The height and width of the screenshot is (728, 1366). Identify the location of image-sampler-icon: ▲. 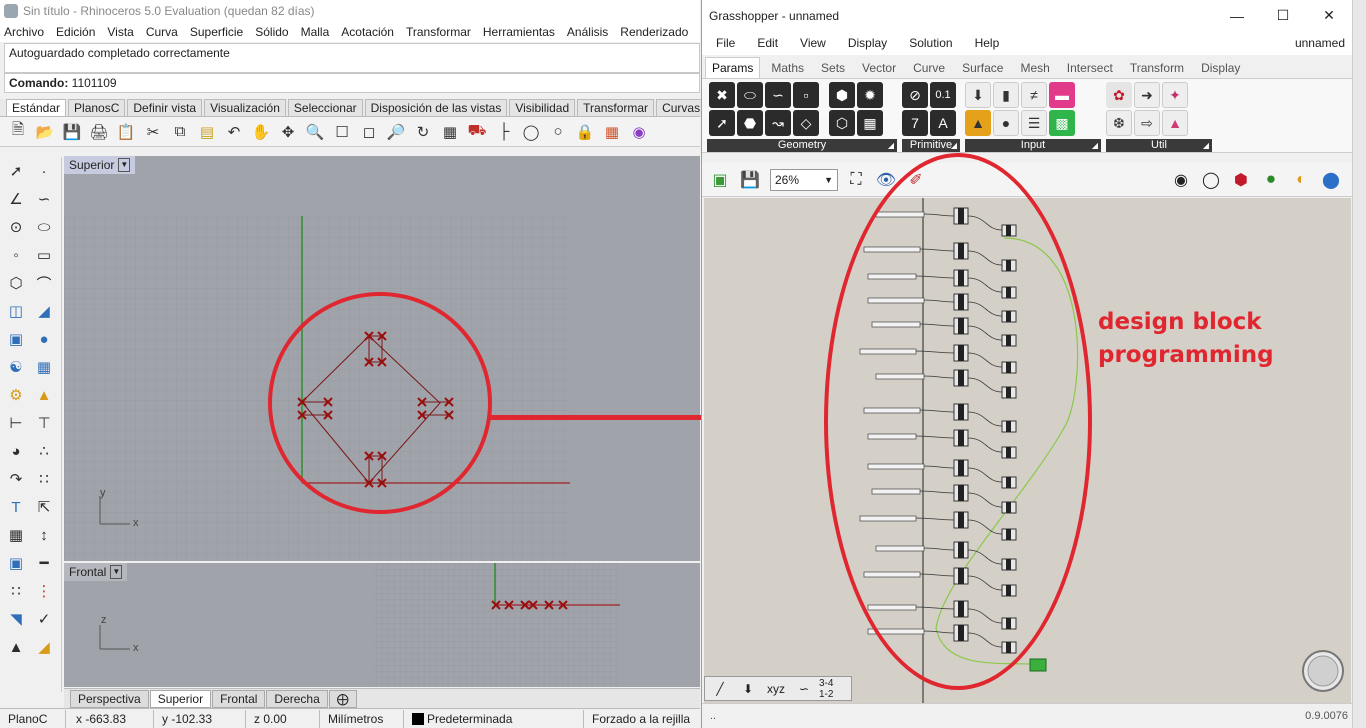
(978, 123).